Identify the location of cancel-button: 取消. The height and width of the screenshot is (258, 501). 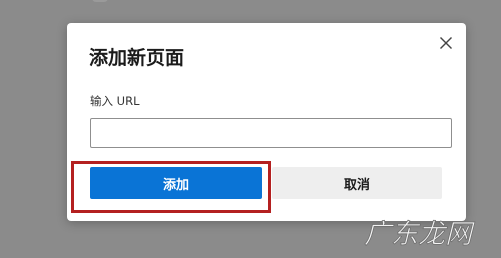
(357, 183).